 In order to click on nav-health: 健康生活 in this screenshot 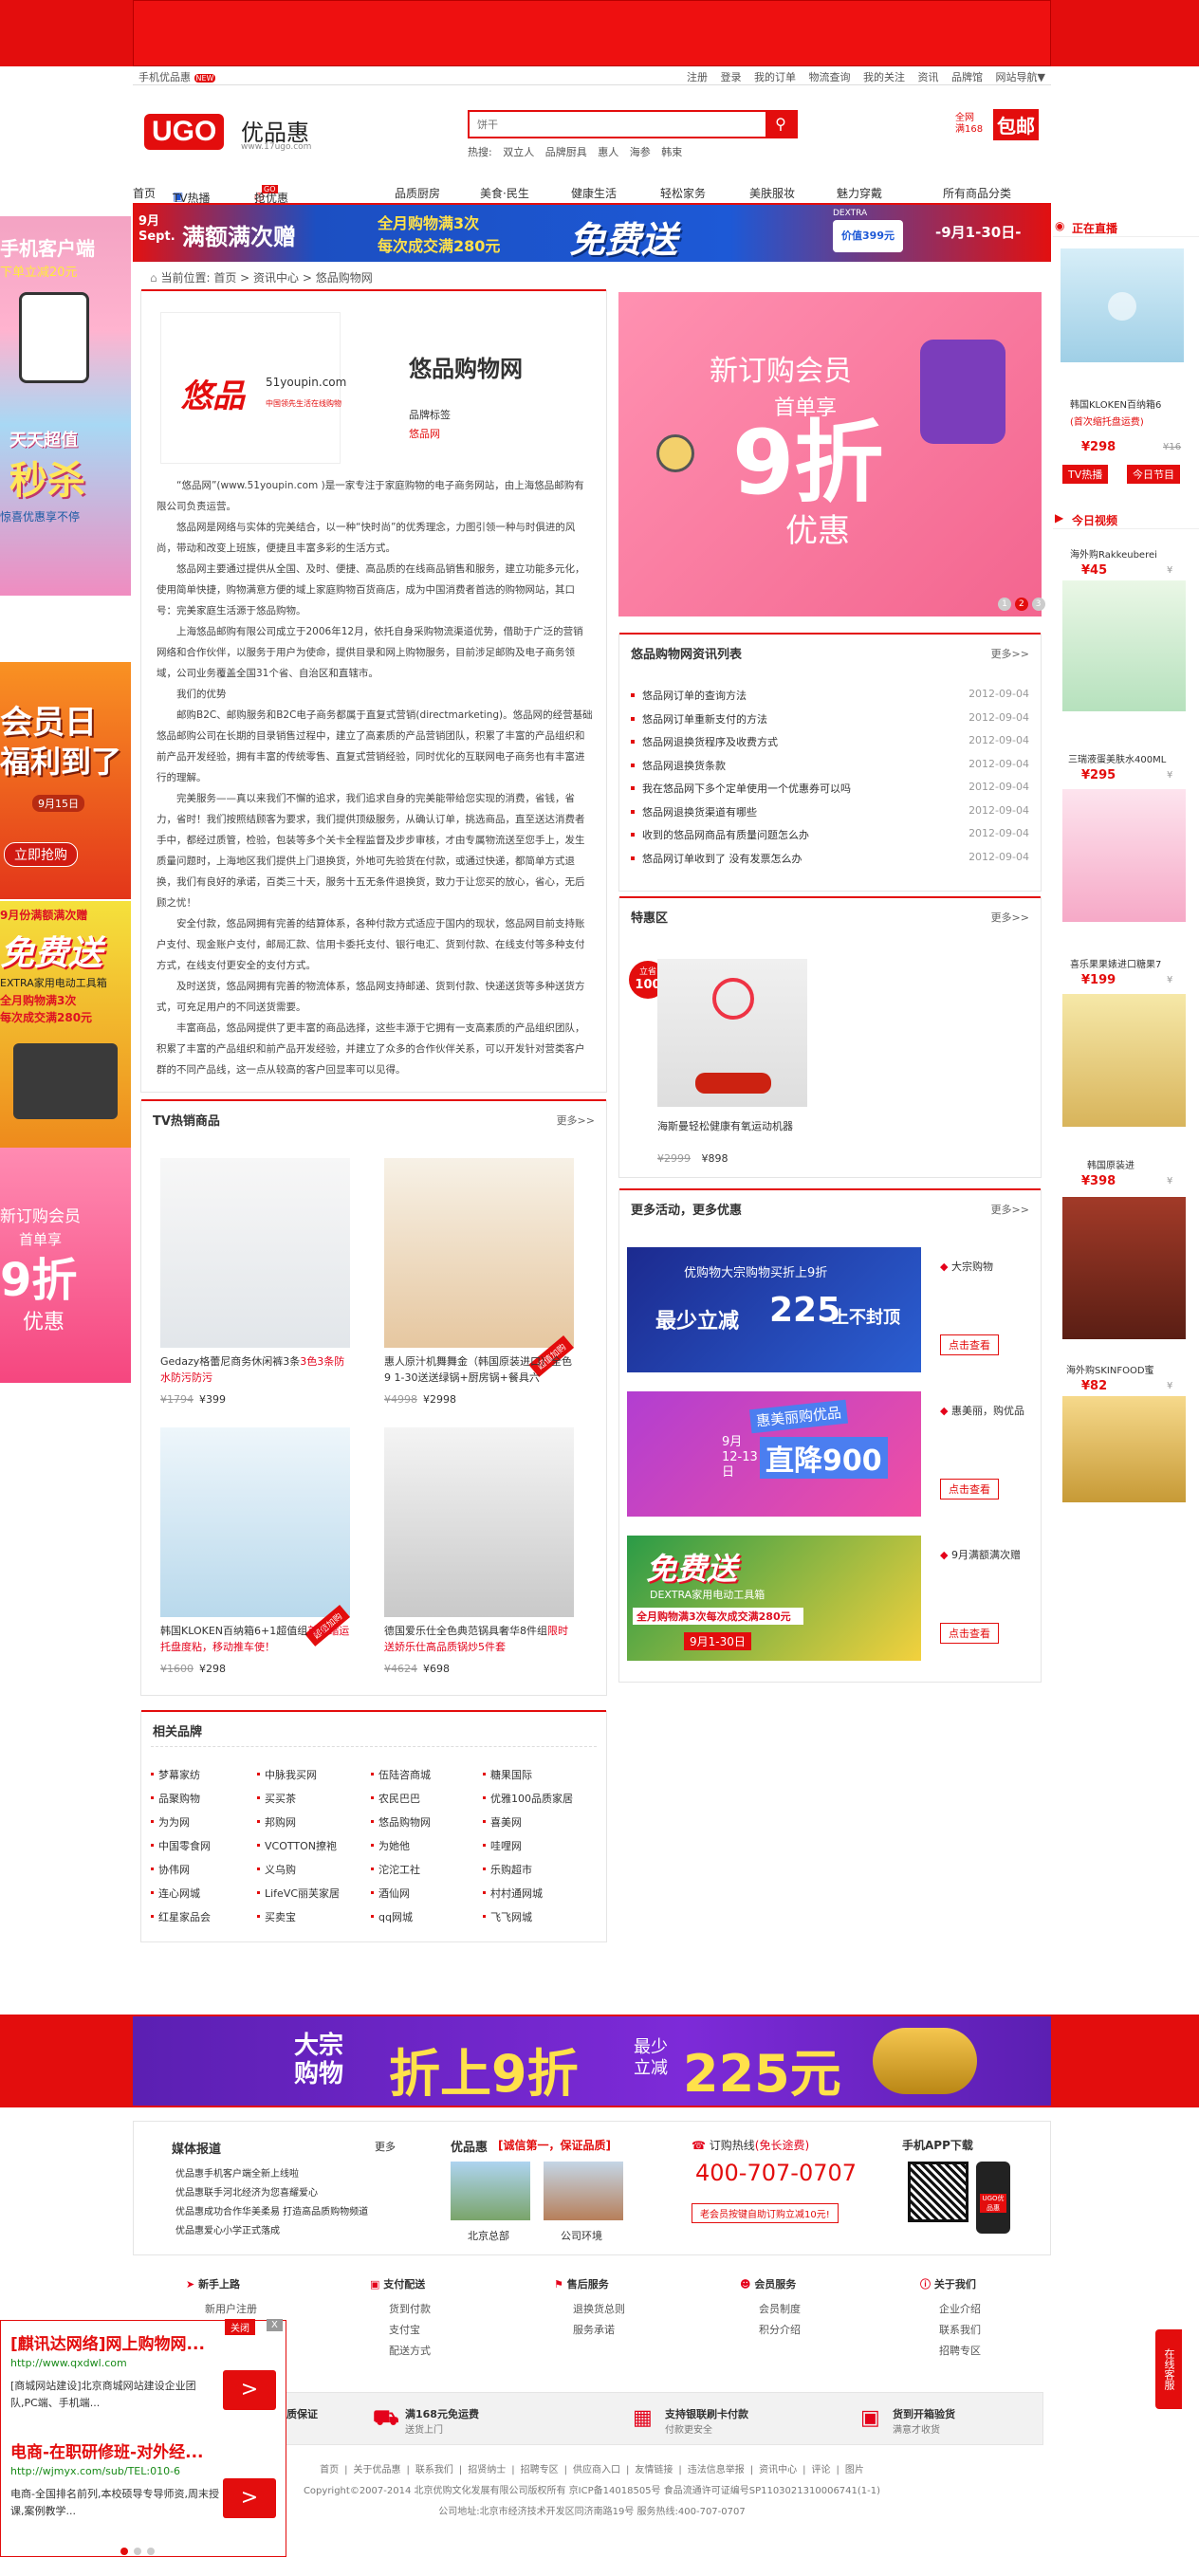, I will do `click(594, 193)`.